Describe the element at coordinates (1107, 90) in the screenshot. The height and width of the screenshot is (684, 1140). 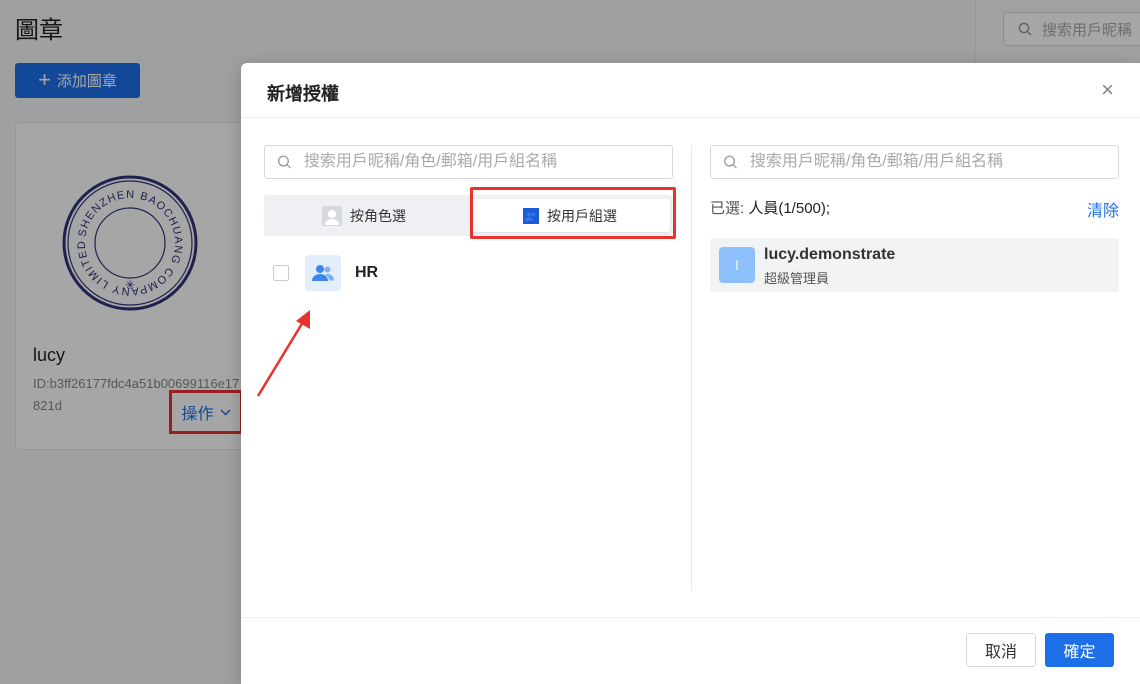
I see `close-icon: ×` at that location.